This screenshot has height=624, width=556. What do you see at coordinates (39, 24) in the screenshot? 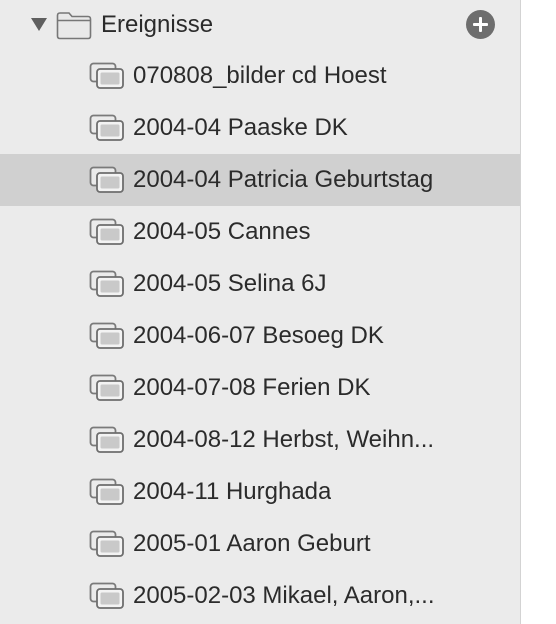
I see `disclosure-triangle-icon` at bounding box center [39, 24].